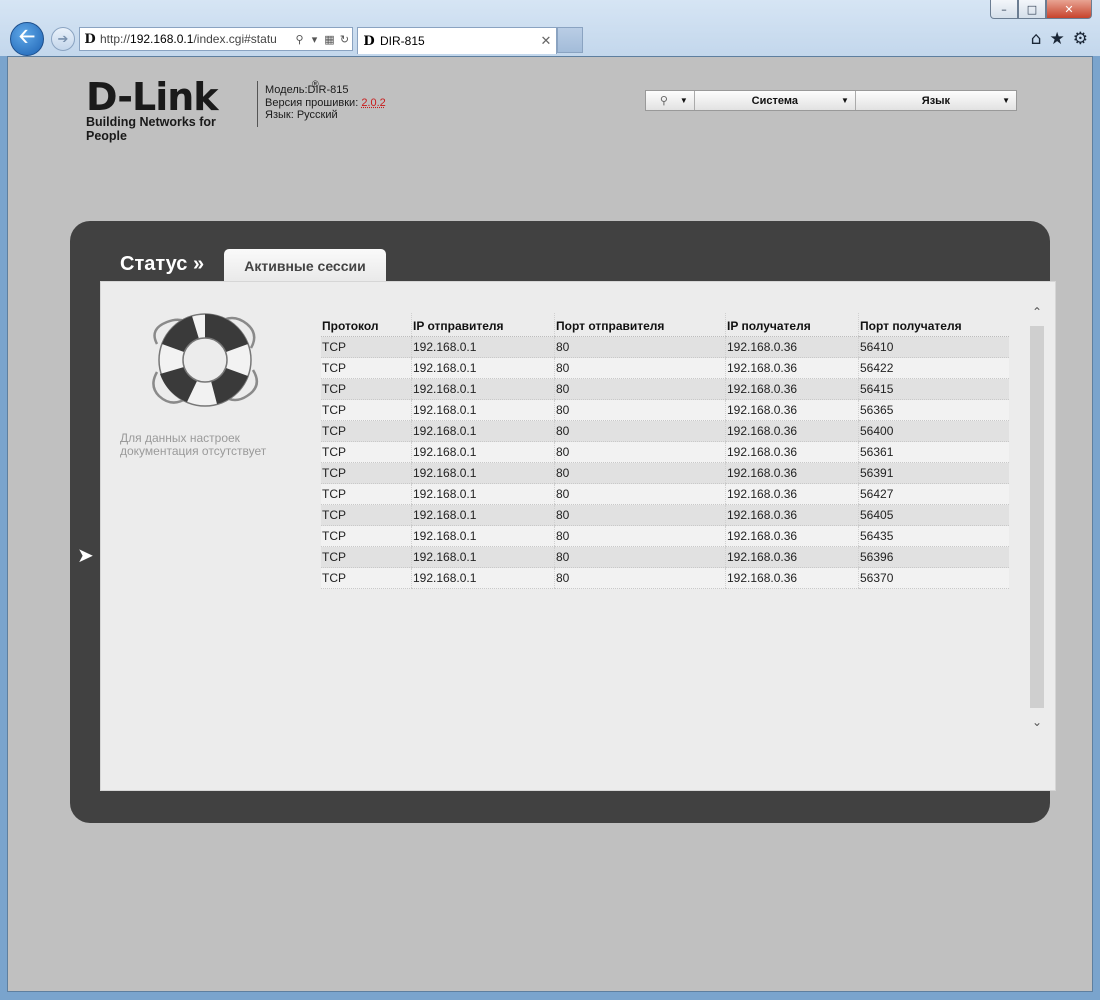 The image size is (1100, 1000). I want to click on table-row: TCP 192.168.0.1 80 192.168.0.36 56435, so click(665, 536).